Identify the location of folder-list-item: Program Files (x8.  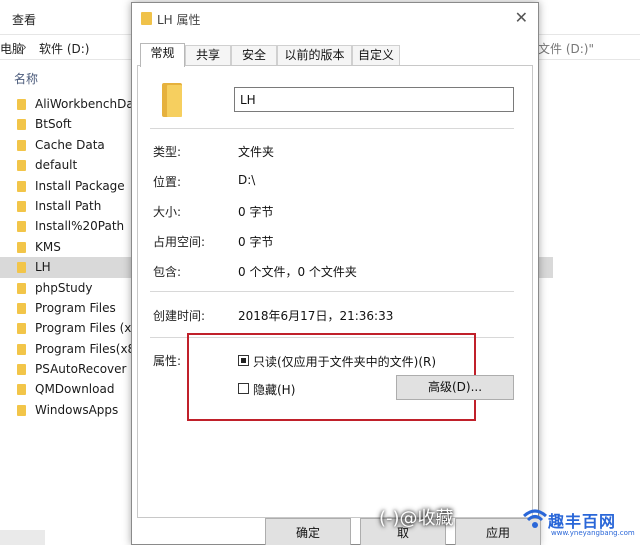
(67, 328).